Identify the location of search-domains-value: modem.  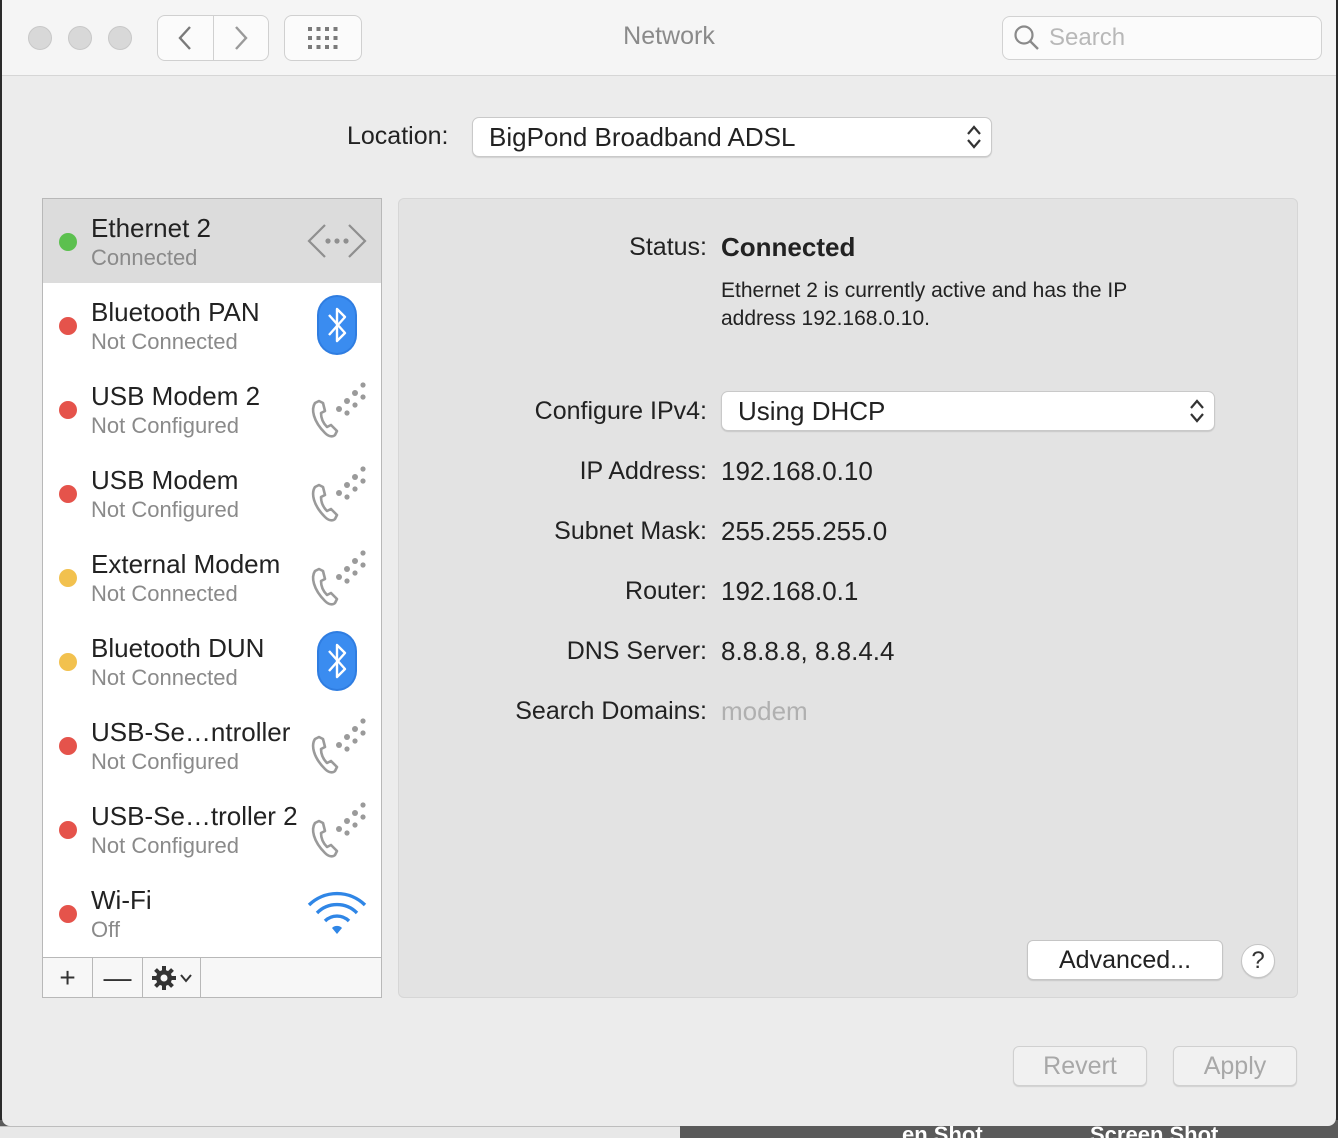
(764, 711).